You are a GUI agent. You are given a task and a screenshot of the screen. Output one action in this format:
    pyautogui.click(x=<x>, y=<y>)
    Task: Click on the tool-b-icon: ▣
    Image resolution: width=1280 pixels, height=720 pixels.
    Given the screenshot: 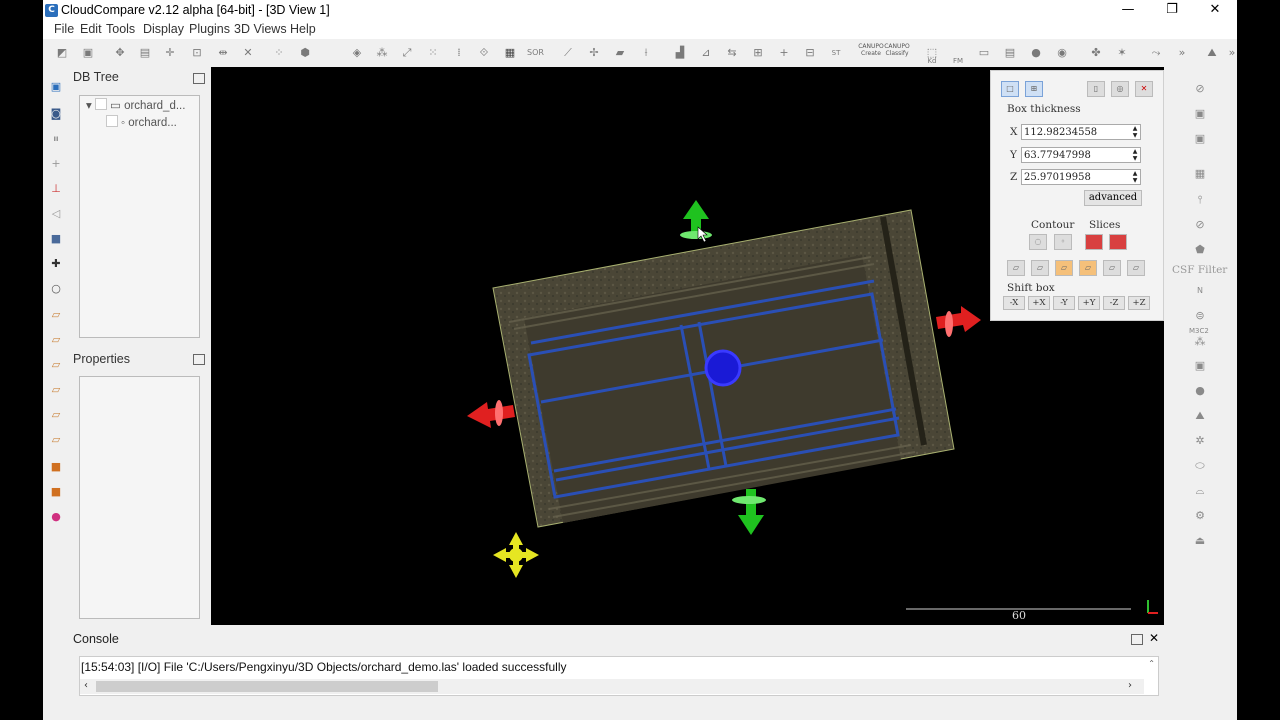 What is the action you would take?
    pyautogui.click(x=1200, y=139)
    